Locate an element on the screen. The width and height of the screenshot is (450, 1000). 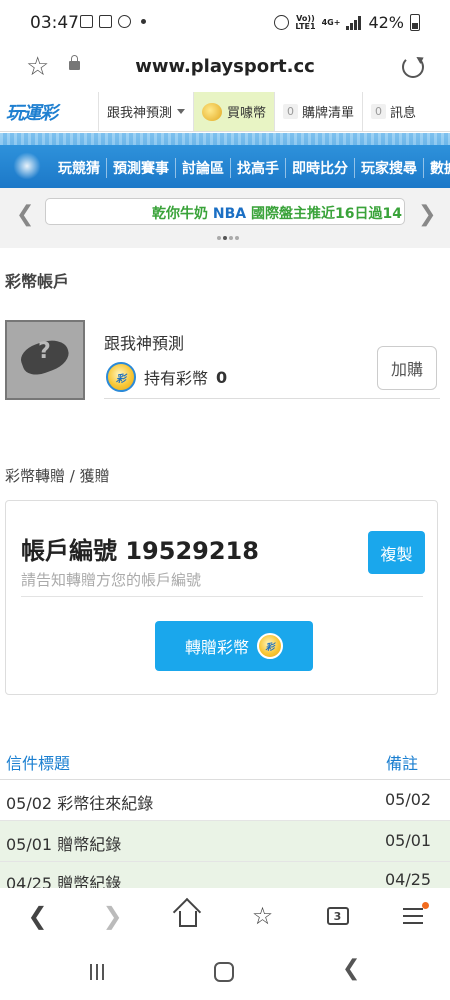
tabs-button: 3 is located at coordinates (338, 916).